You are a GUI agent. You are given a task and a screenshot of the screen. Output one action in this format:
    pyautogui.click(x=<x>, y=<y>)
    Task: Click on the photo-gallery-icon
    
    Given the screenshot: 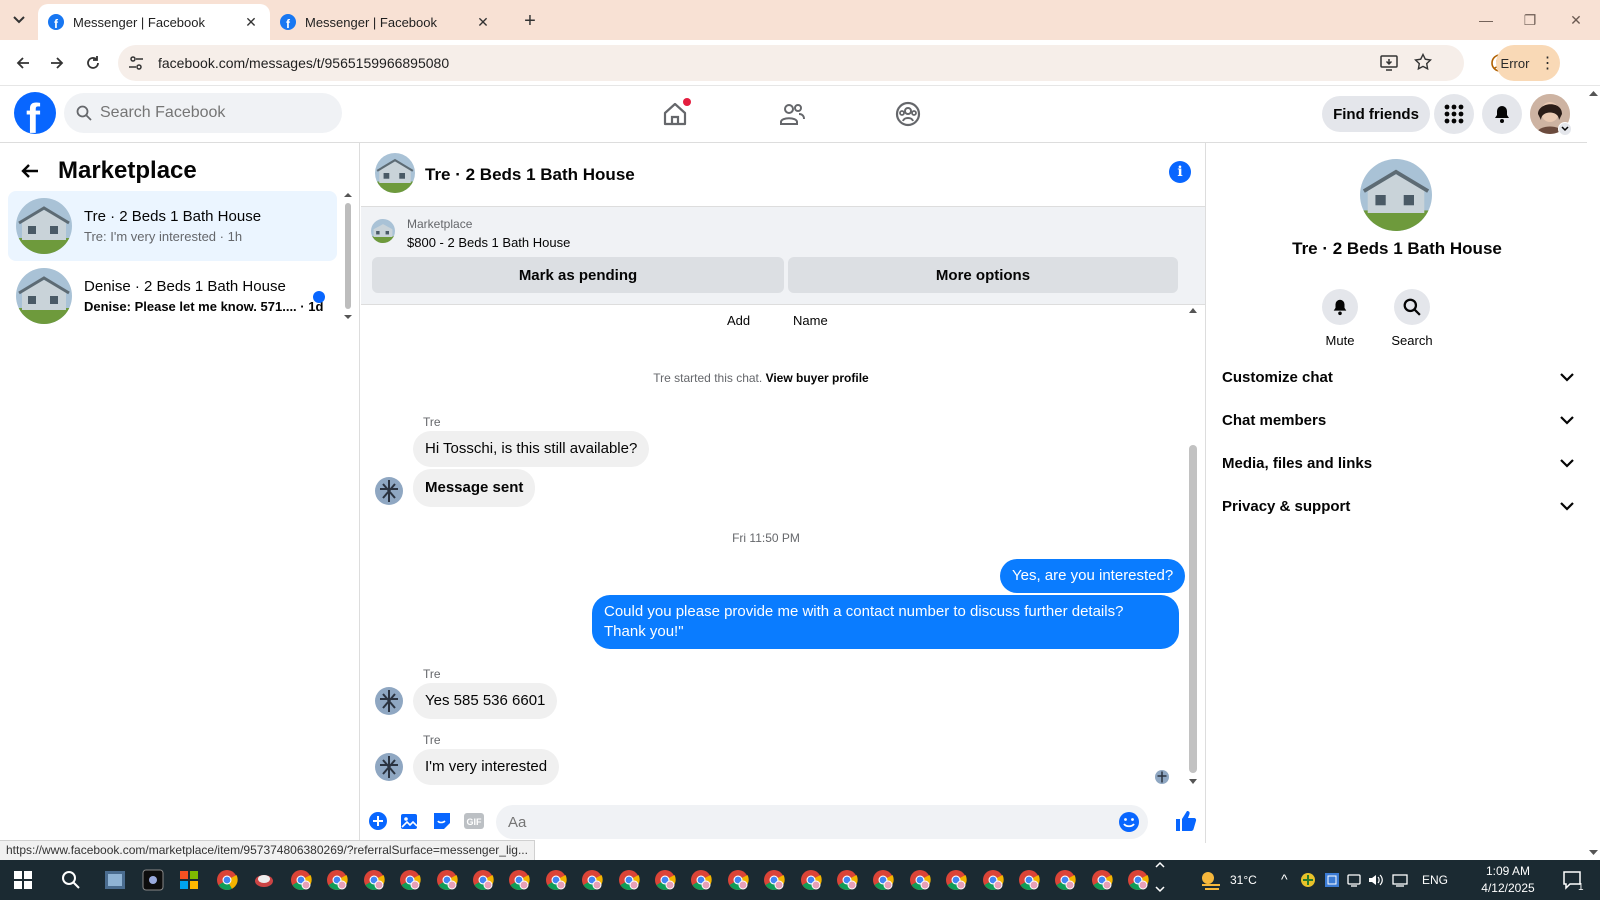 What is the action you would take?
    pyautogui.click(x=410, y=821)
    